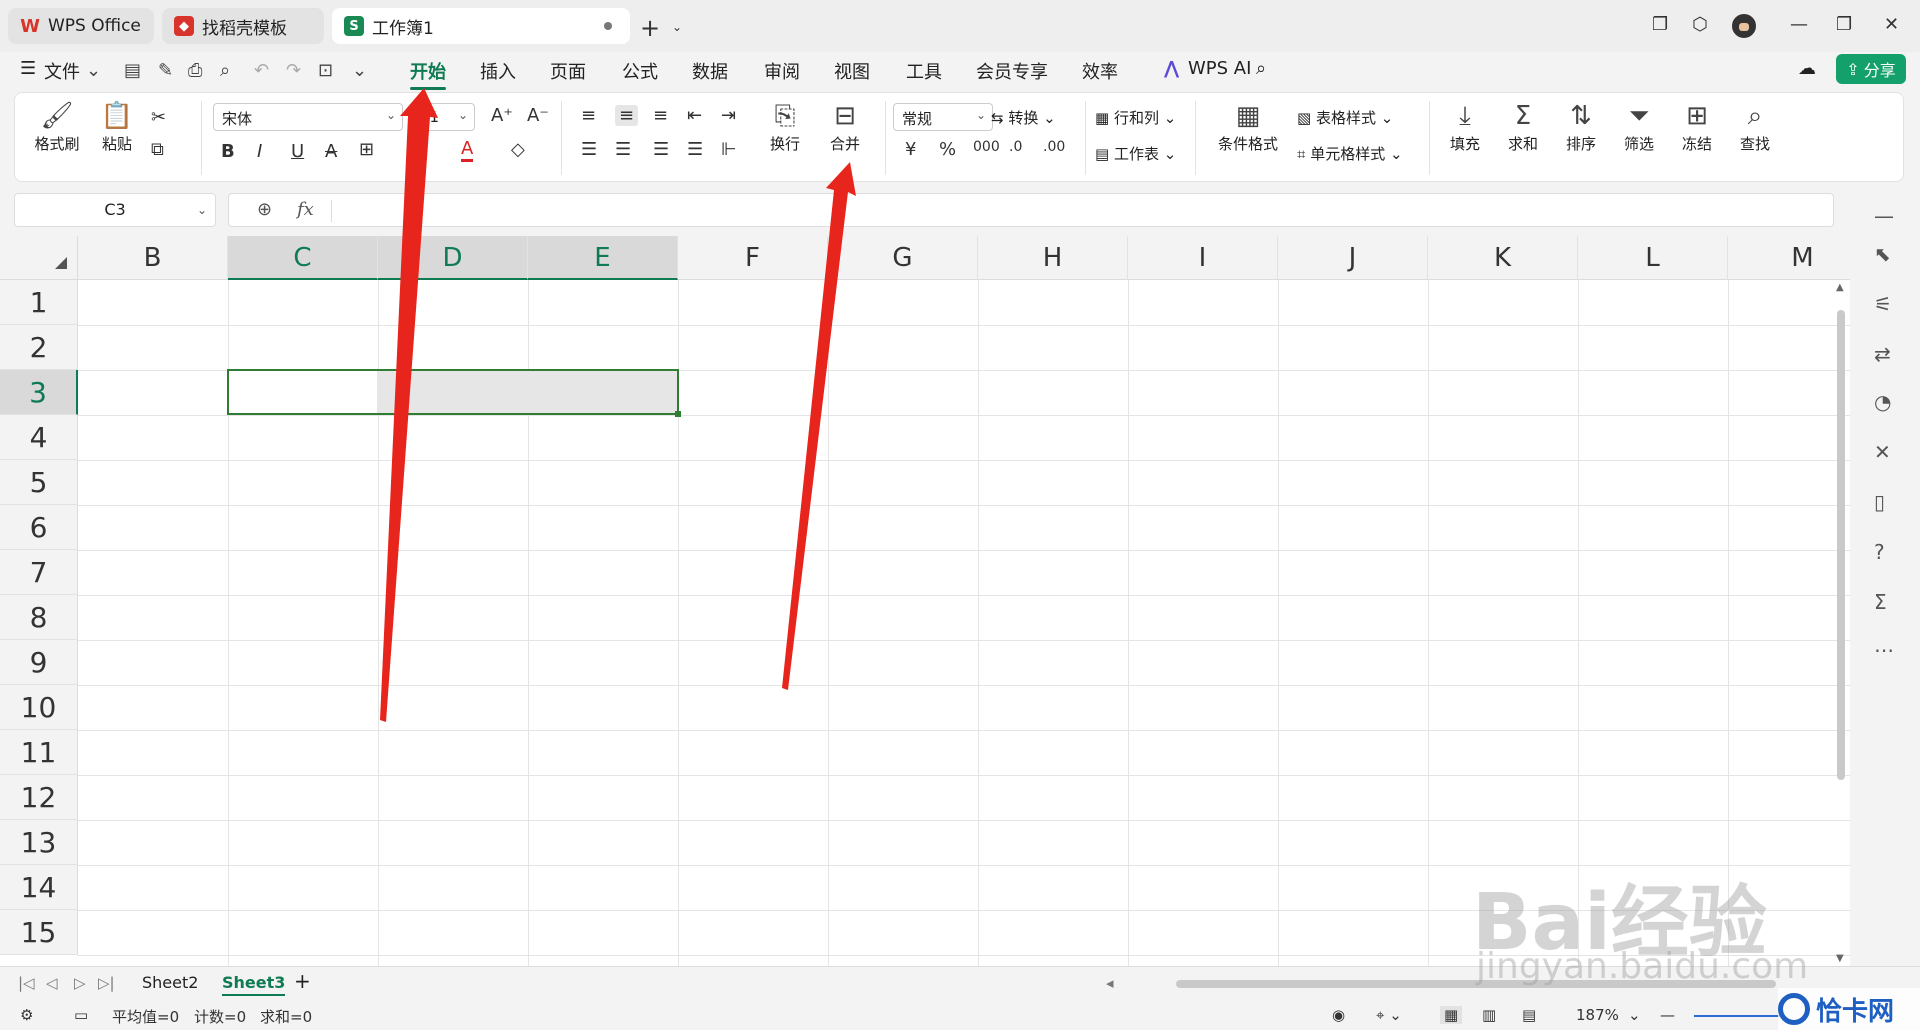 Image resolution: width=1920 pixels, height=1030 pixels. I want to click on number-format-select: 常规 ⌄, so click(943, 117).